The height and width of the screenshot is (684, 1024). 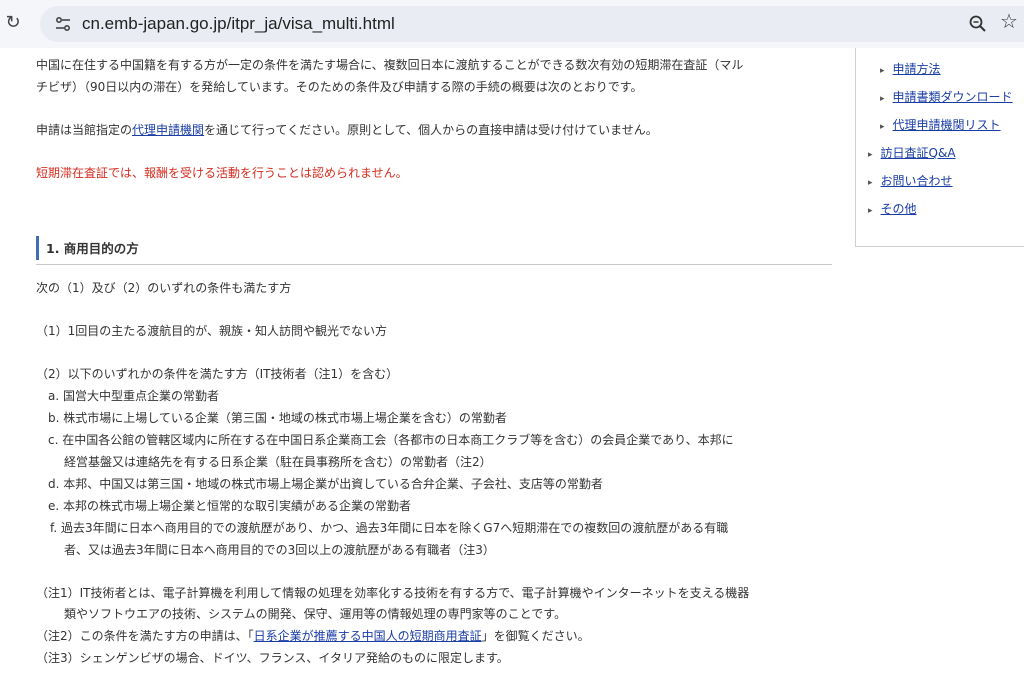 I want to click on note-2-pre: （注2）この条件を満たす方の申請は、「, so click(x=145, y=636).